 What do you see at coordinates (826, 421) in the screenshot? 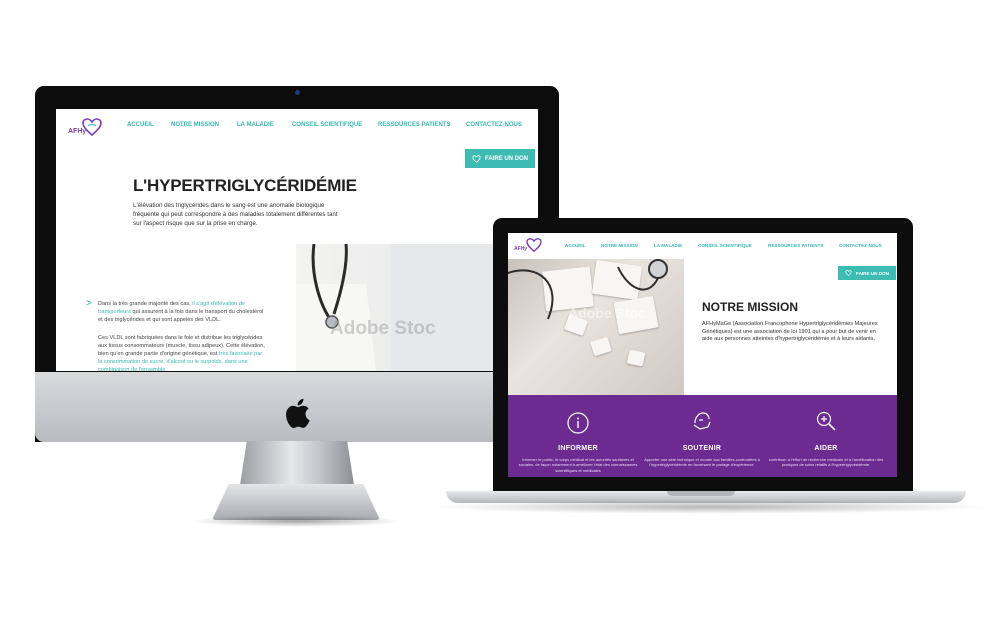
I see `magnifier-plus-icon` at bounding box center [826, 421].